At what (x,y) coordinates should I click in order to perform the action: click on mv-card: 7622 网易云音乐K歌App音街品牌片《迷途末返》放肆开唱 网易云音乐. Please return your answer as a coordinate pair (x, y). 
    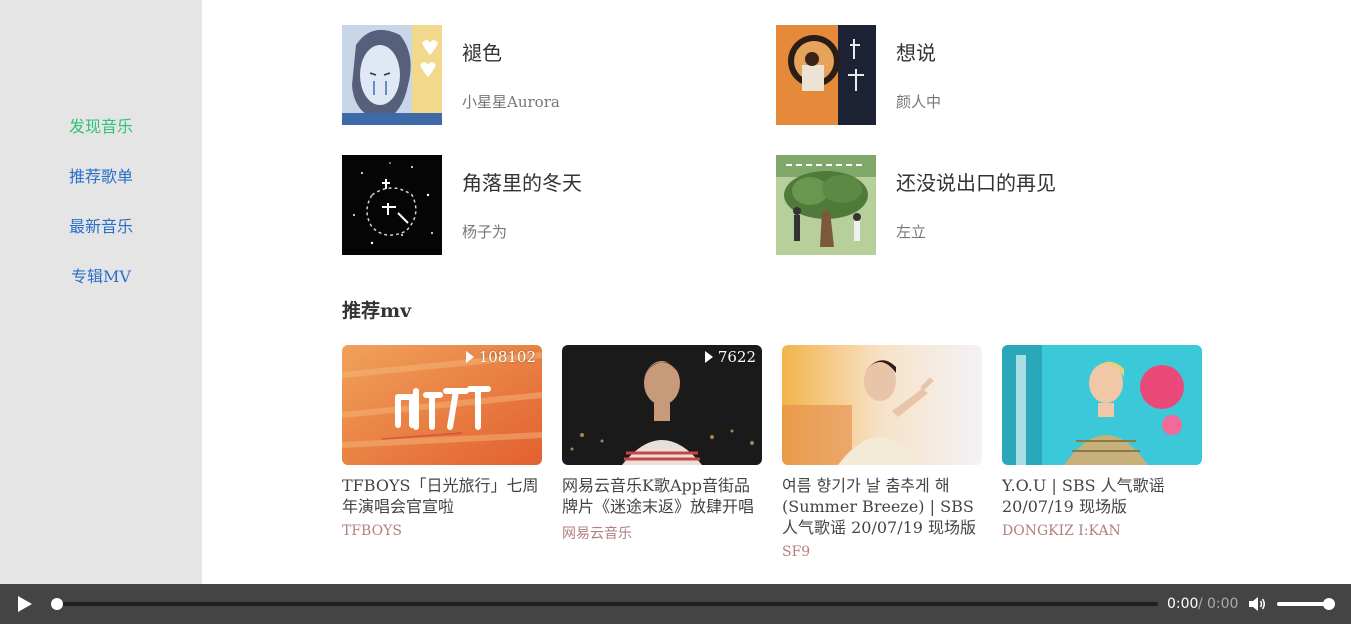
    Looking at the image, I should click on (662, 444).